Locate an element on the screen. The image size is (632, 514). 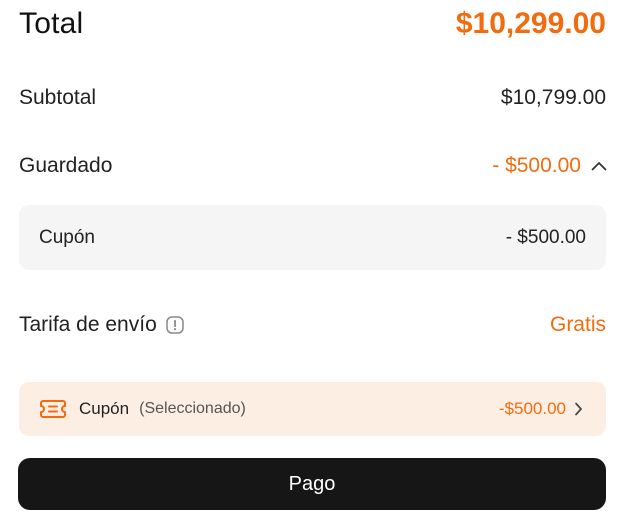
total-label: Total is located at coordinates (51, 23).